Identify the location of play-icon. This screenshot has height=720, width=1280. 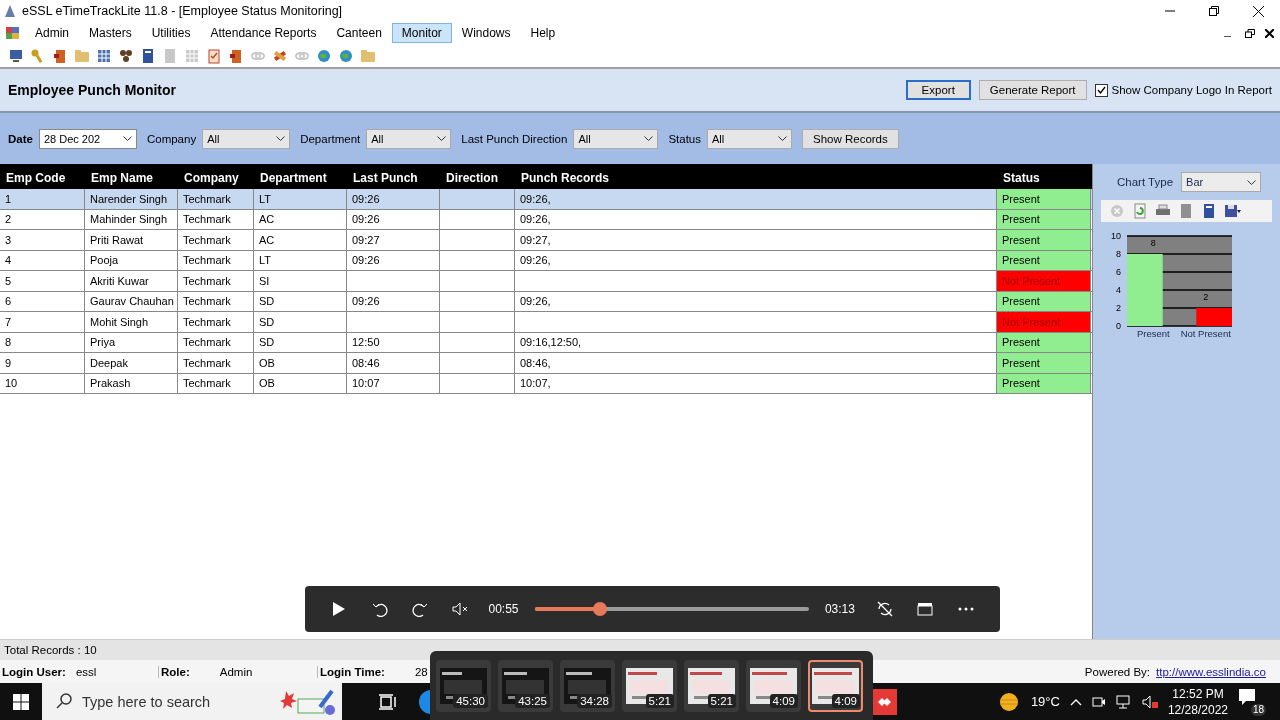
(339, 609).